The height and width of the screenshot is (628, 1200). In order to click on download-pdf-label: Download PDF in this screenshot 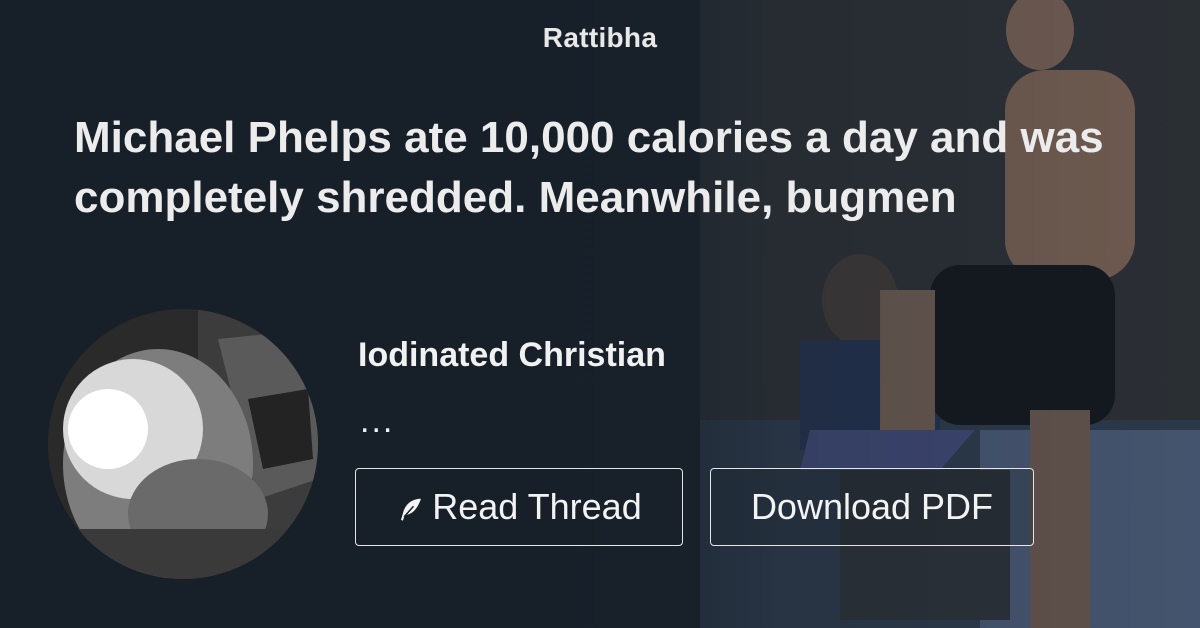, I will do `click(872, 506)`.